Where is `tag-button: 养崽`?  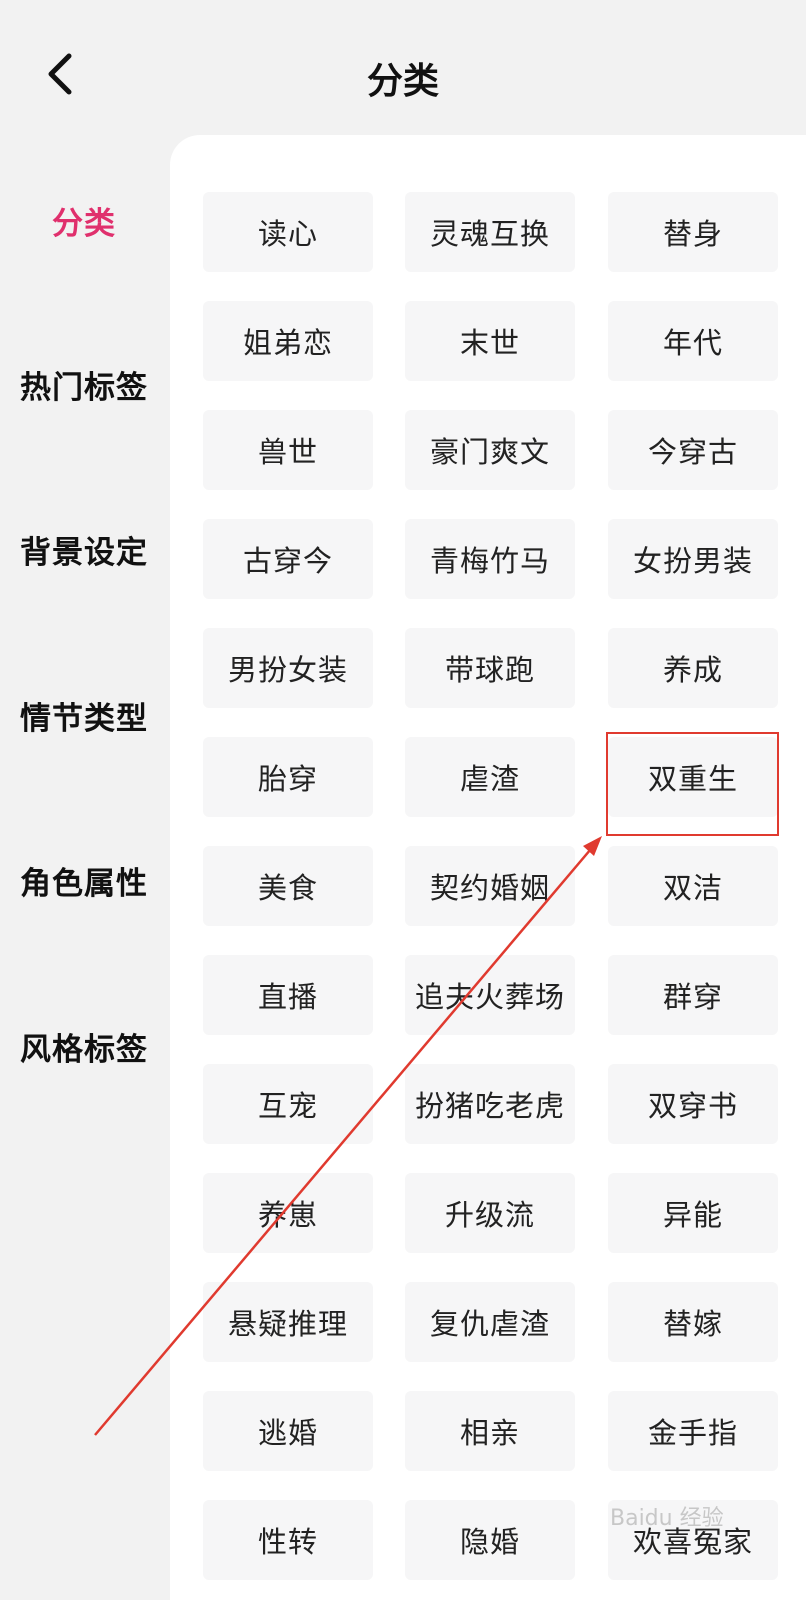 tag-button: 养崽 is located at coordinates (288, 1213).